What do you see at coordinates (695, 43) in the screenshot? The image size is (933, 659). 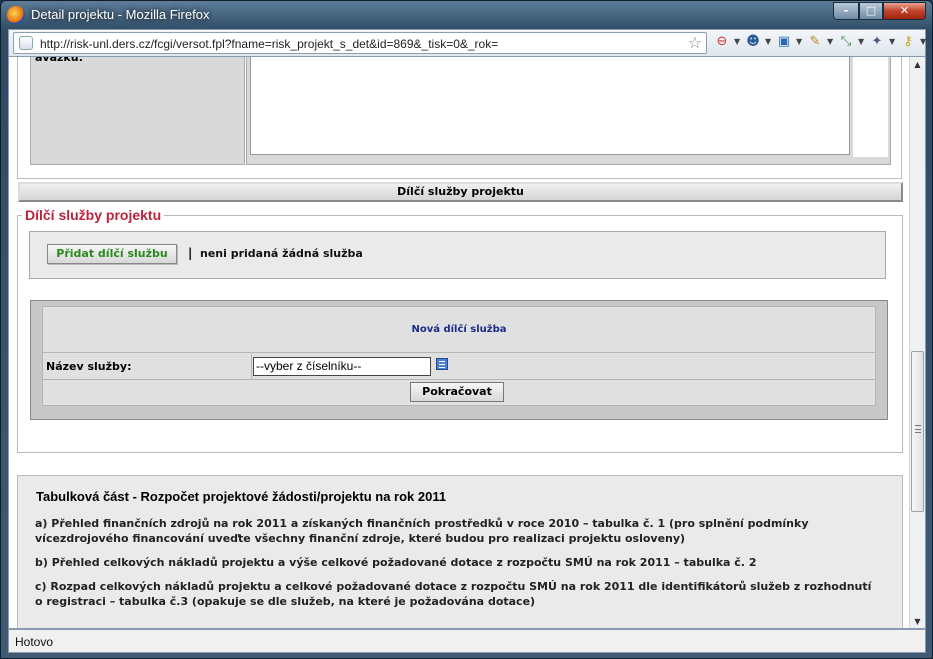 I see `bookmark-star-icon: ☆` at bounding box center [695, 43].